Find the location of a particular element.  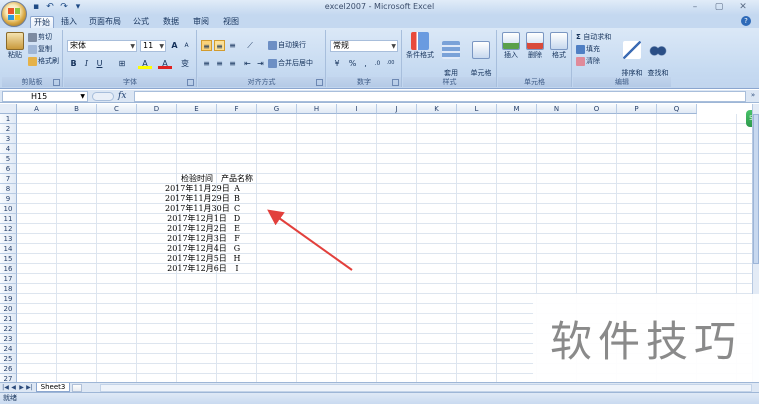

row-header-7: 7 is located at coordinates (8, 179).